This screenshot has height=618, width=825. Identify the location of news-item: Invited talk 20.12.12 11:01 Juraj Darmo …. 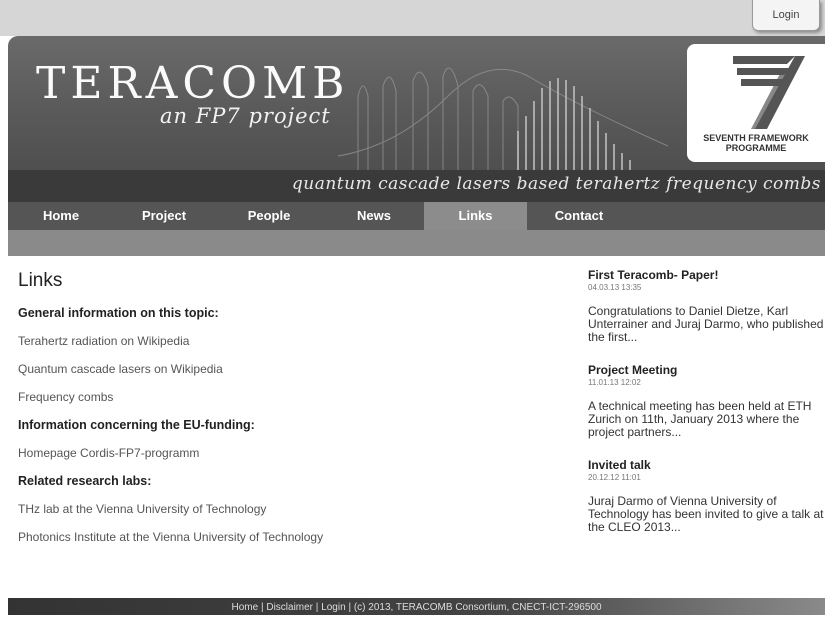
(706, 496).